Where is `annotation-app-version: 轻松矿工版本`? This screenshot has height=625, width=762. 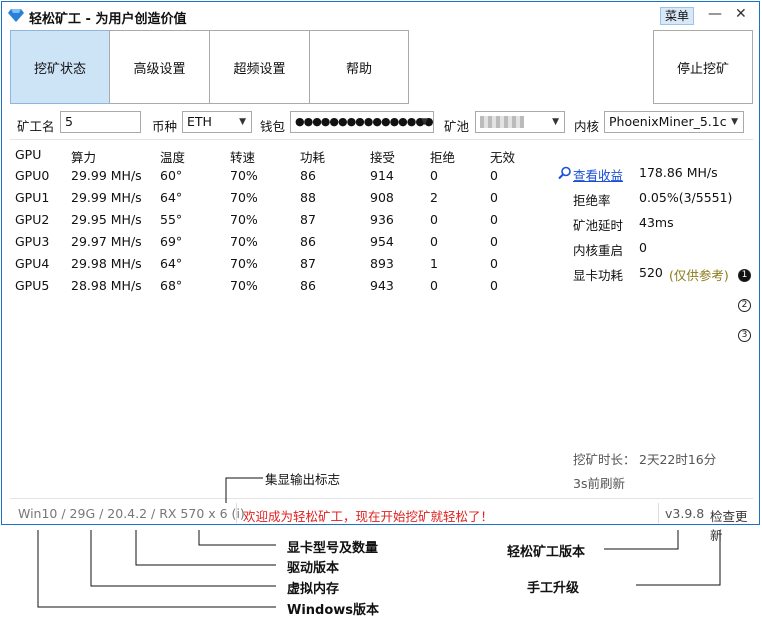 annotation-app-version: 轻松矿工版本 is located at coordinates (546, 552).